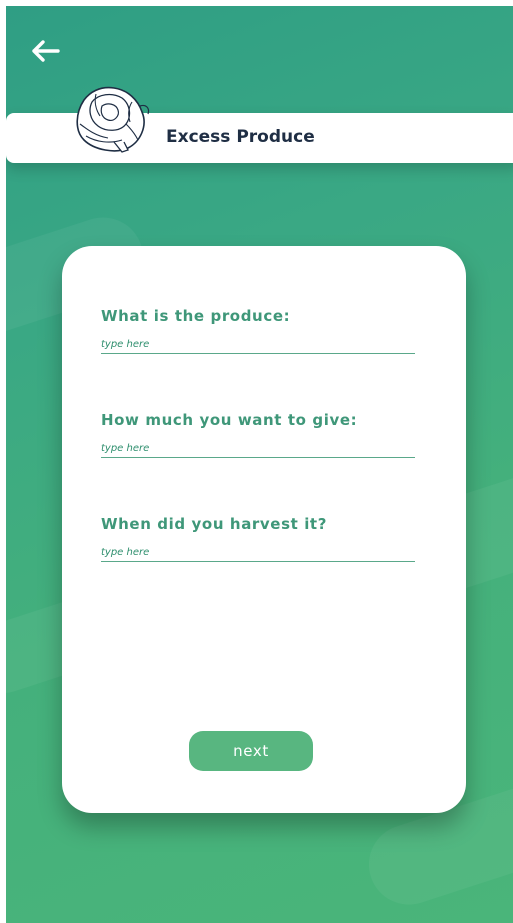 This screenshot has height=923, width=513. Describe the element at coordinates (240, 137) in the screenshot. I see `page-title: Excess Produce` at that location.